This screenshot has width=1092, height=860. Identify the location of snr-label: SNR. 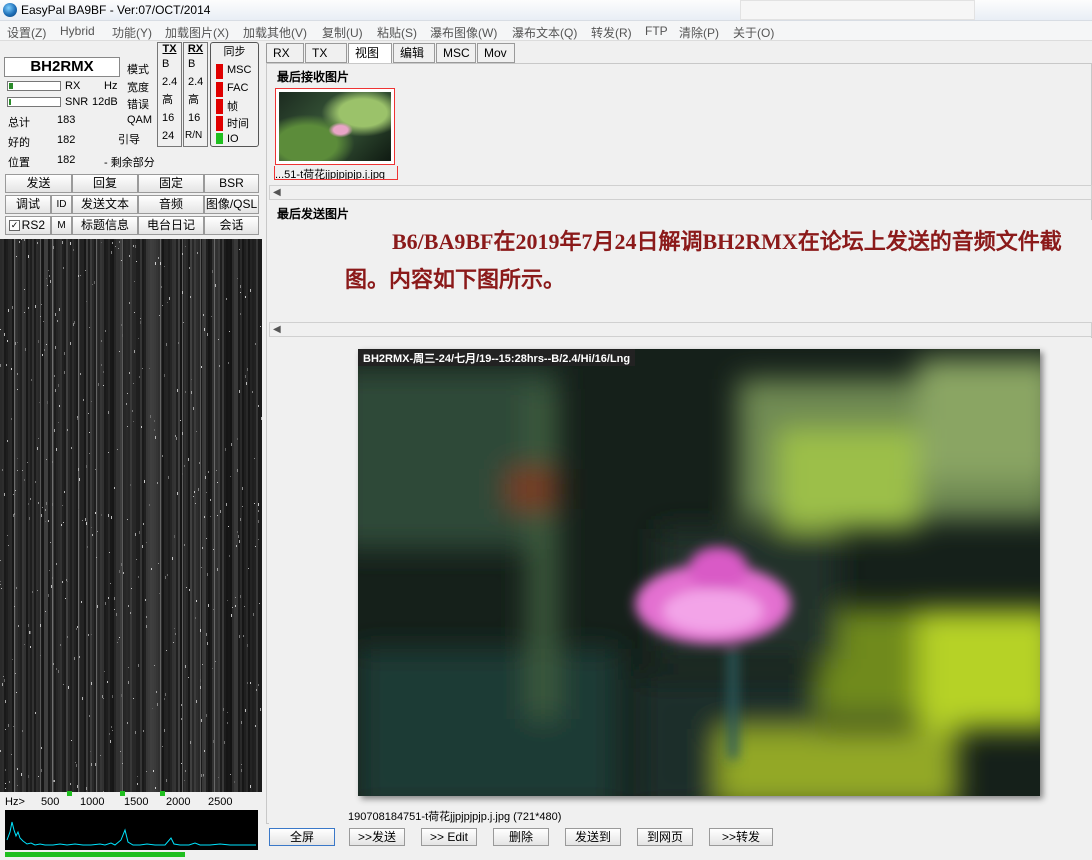
(77, 102).